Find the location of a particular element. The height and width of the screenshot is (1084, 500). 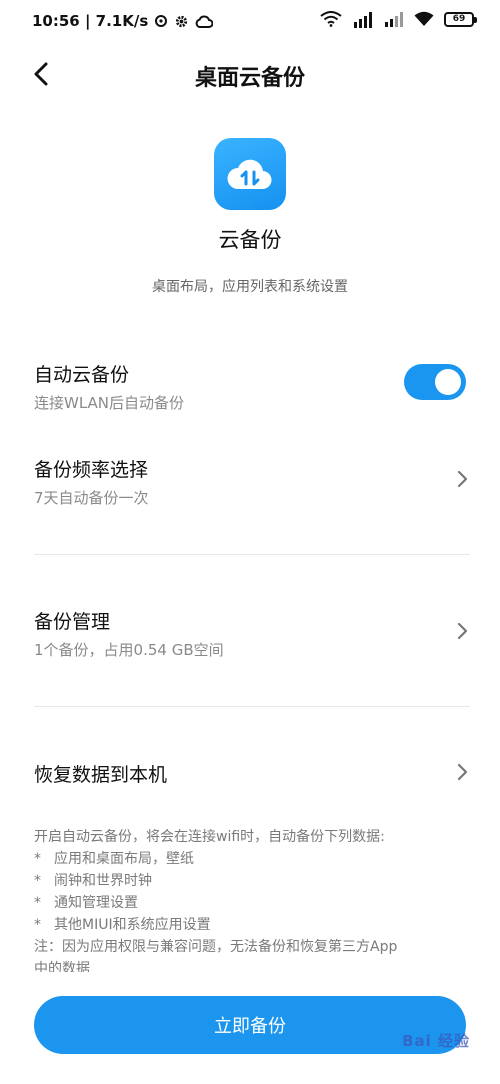

info-item-text: 闹钟和世界时钟 is located at coordinates (103, 881).